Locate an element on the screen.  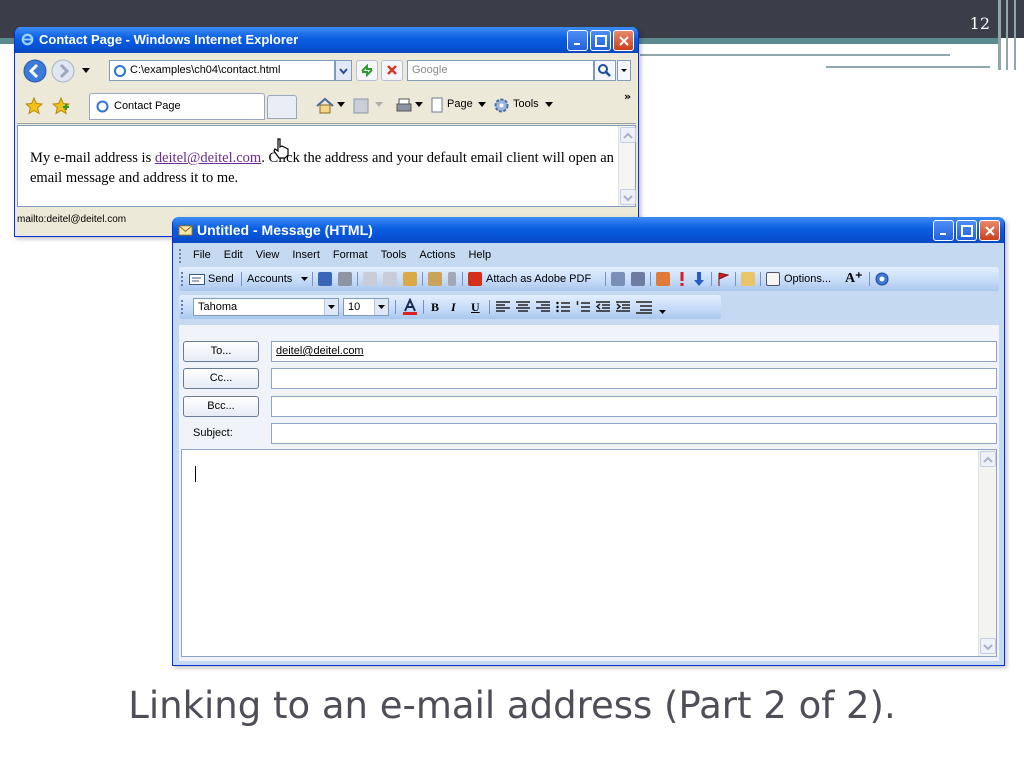
to-field: deitel@deitel.com is located at coordinates (634, 351).